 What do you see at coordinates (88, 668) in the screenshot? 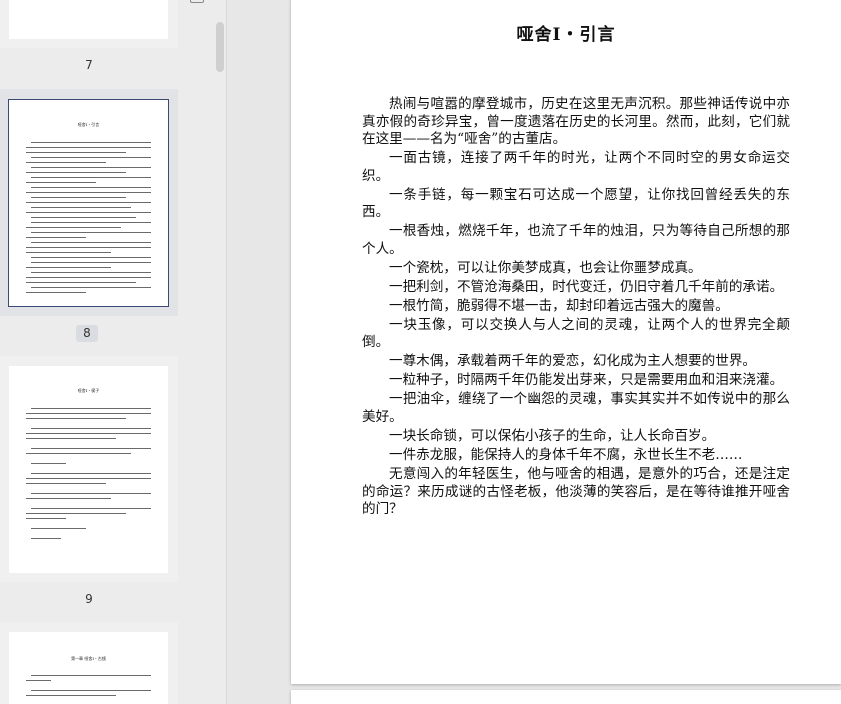
I see `thumbnail-page-image: 第一章 哑舍Ⅰ・古镜` at bounding box center [88, 668].